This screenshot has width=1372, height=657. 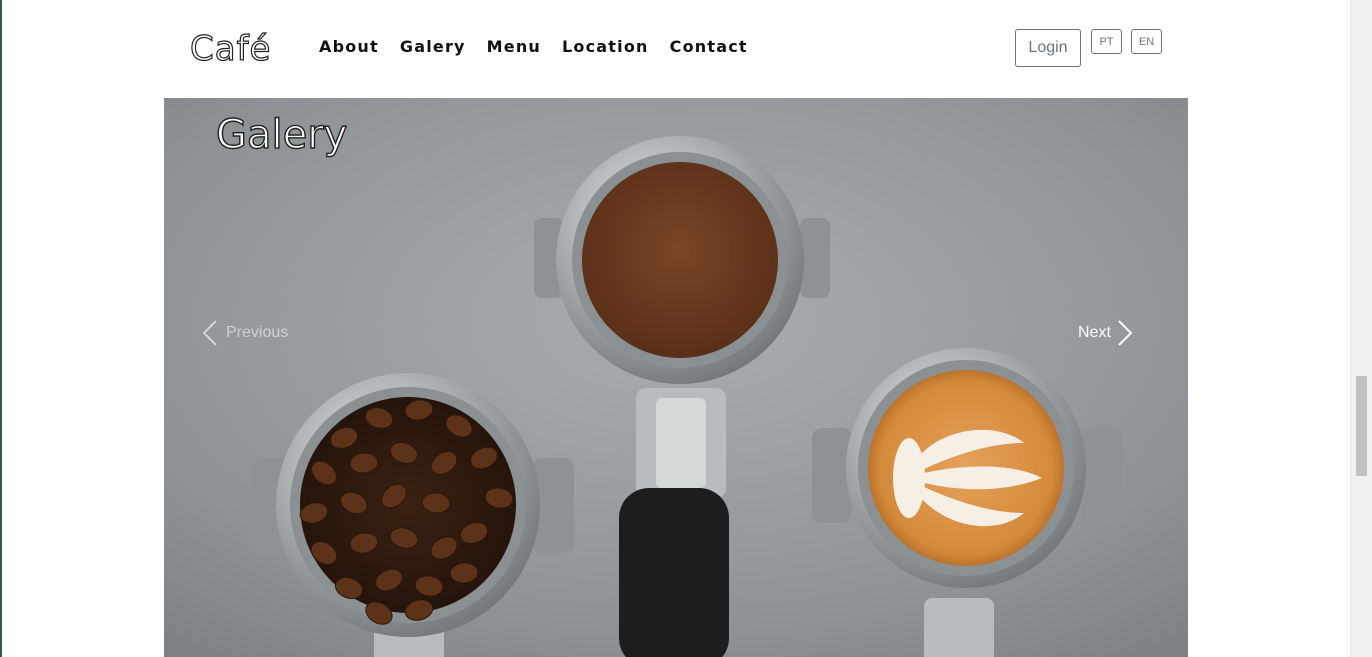 I want to click on logo: Café, so click(x=235, y=46).